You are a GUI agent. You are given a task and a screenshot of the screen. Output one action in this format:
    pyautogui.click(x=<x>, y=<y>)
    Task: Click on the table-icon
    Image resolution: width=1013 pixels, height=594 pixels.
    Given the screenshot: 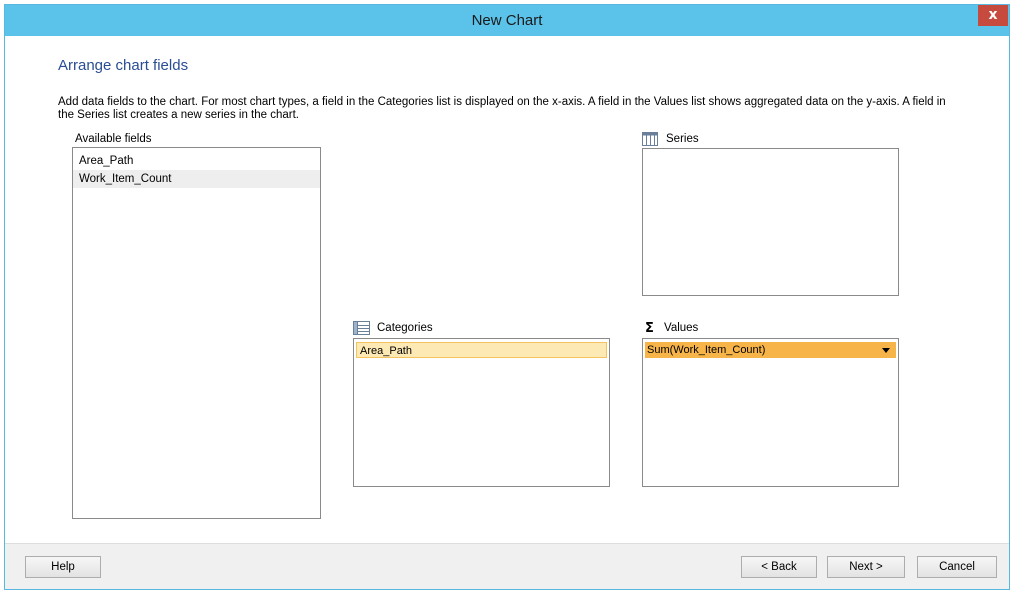 What is the action you would take?
    pyautogui.click(x=650, y=139)
    